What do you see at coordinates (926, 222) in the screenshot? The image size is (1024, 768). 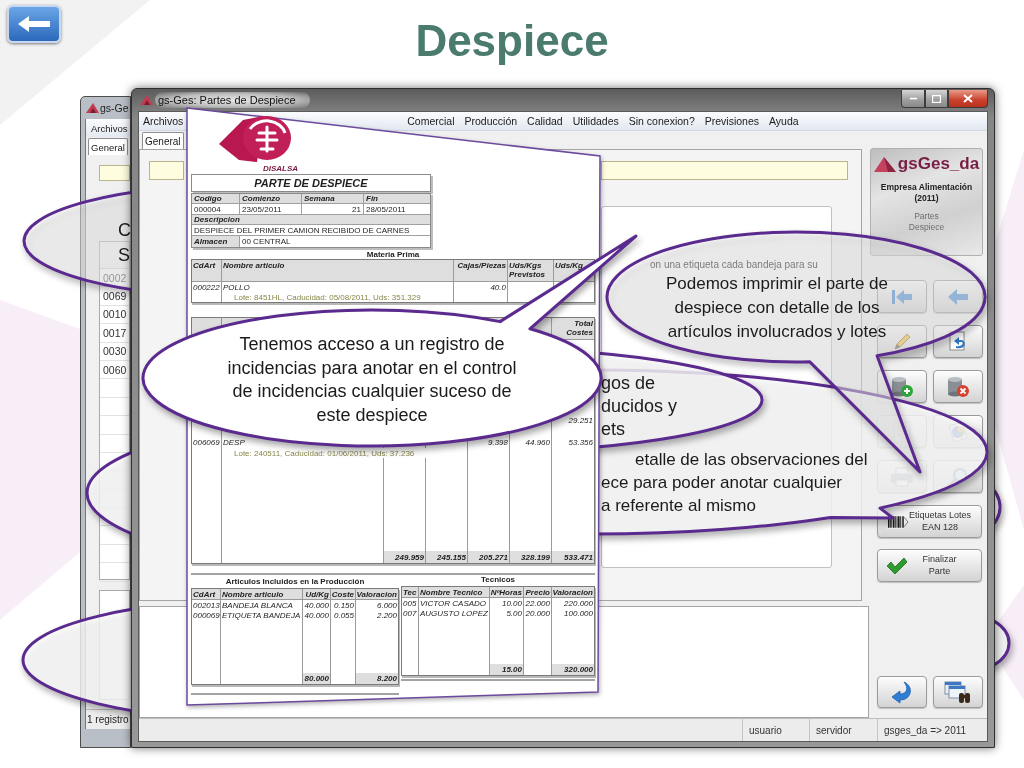 I see `module-name: Partes Despiece` at bounding box center [926, 222].